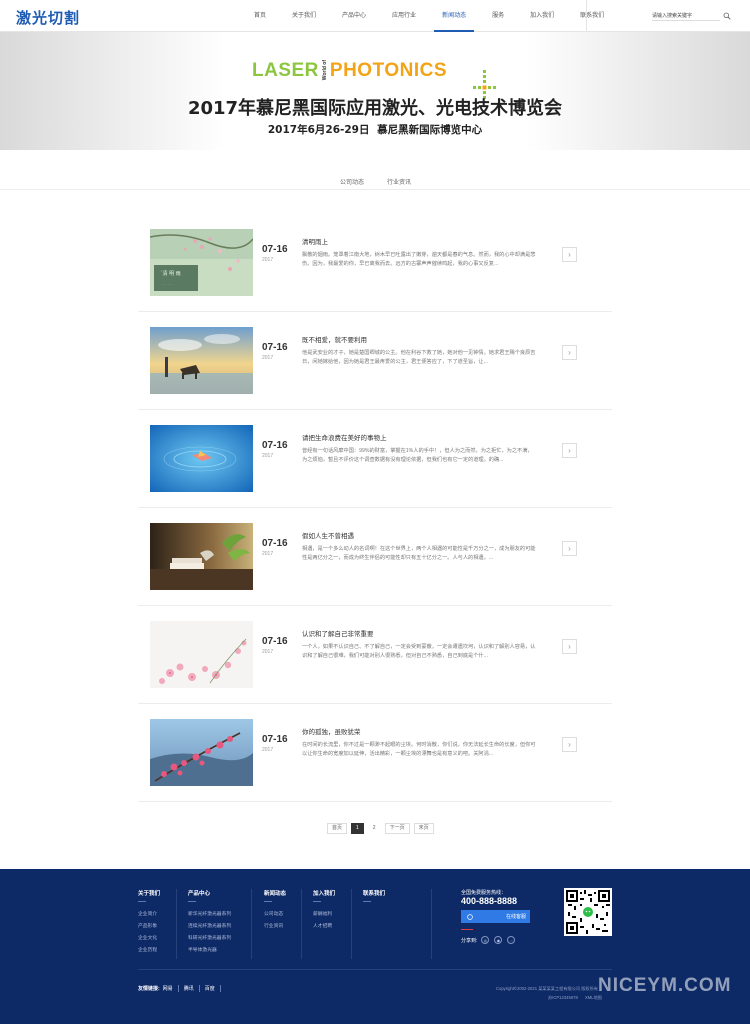  Describe the element at coordinates (275, 927) in the screenshot. I see `footer-link: 行业资讯` at that location.